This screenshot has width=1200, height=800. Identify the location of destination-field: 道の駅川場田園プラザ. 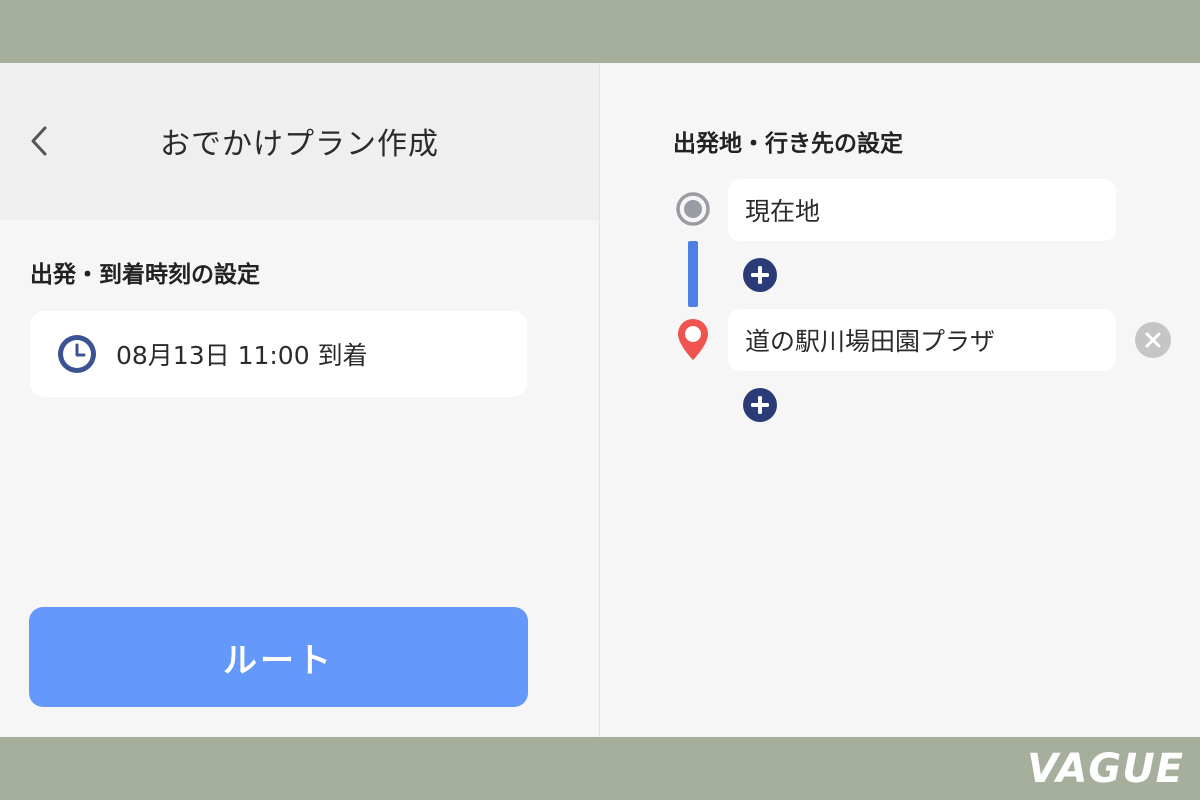
(922, 340).